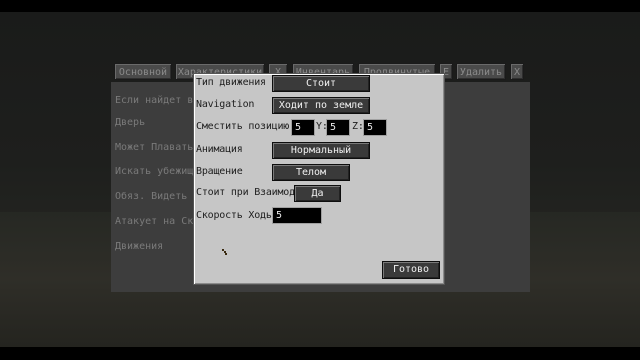 Image resolution: width=640 pixels, height=360 pixels. Describe the element at coordinates (219, 149) in the screenshot. I see `animation-label: Анимация` at that location.